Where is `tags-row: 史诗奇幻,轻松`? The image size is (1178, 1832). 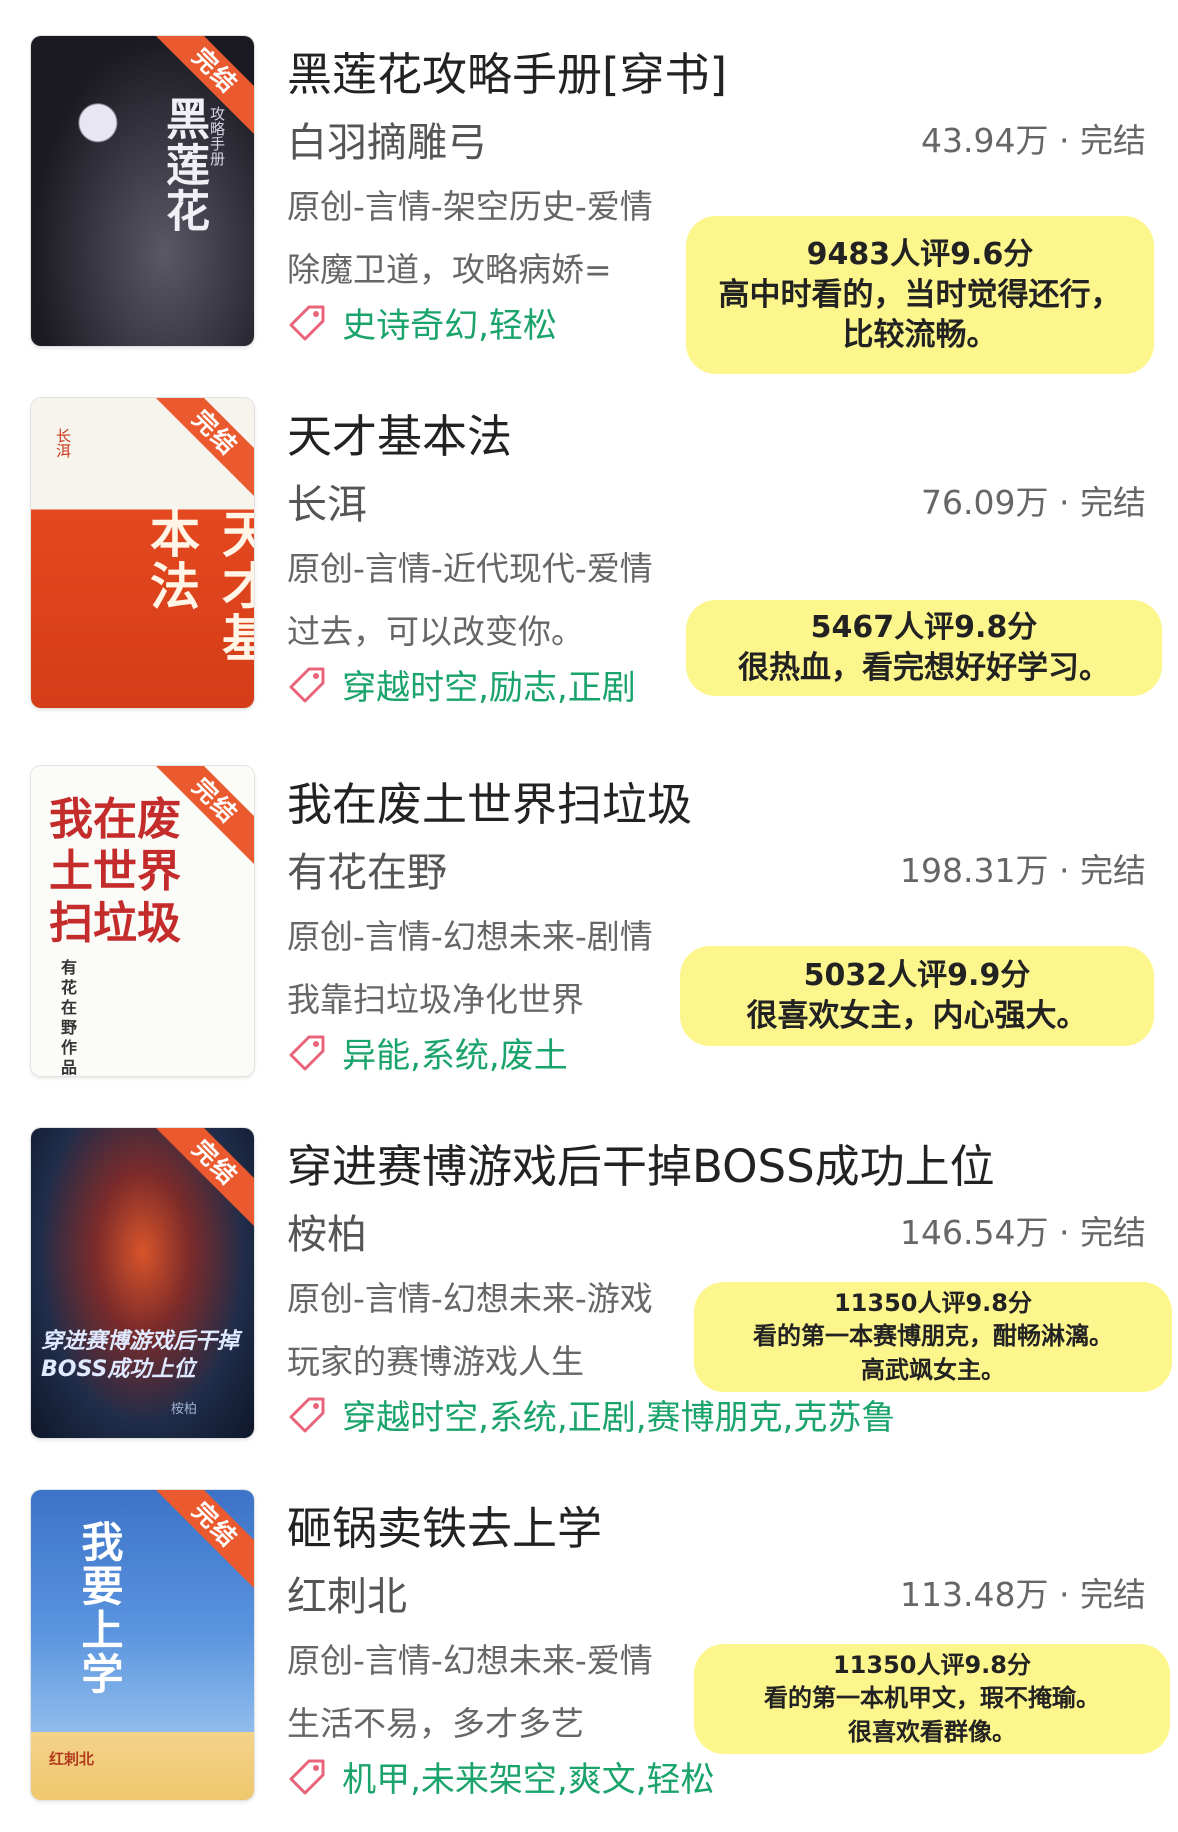
tags-row: 史诗奇幻,轻松 is located at coordinates (422, 323).